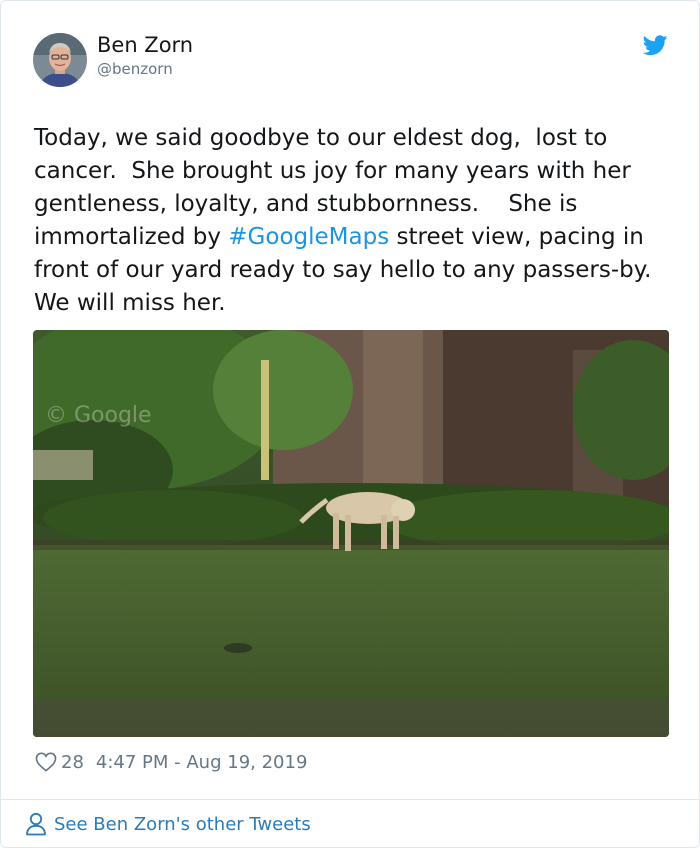  I want to click on hashtag-link: #GoogleMaps, so click(308, 237).